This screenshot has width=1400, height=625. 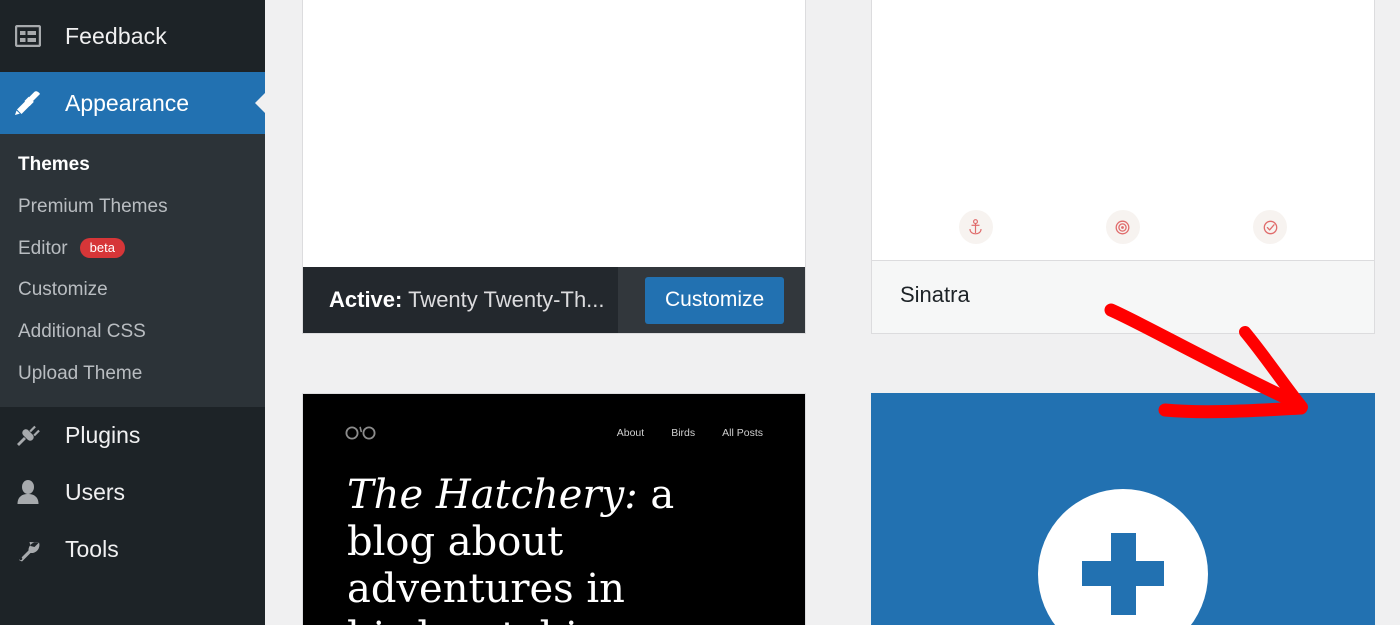 I want to click on sidebar-item-themes: Themes, so click(x=132, y=165).